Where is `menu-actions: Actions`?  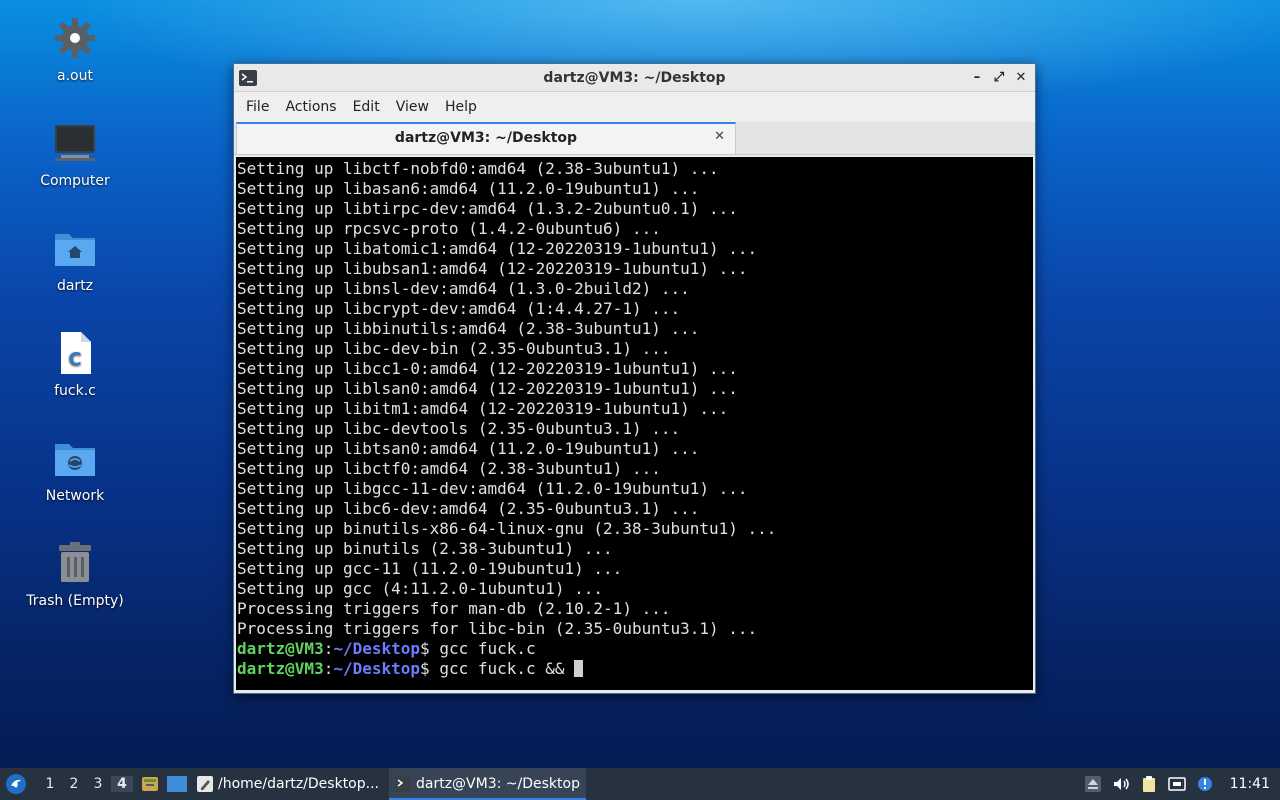
menu-actions: Actions is located at coordinates (310, 107).